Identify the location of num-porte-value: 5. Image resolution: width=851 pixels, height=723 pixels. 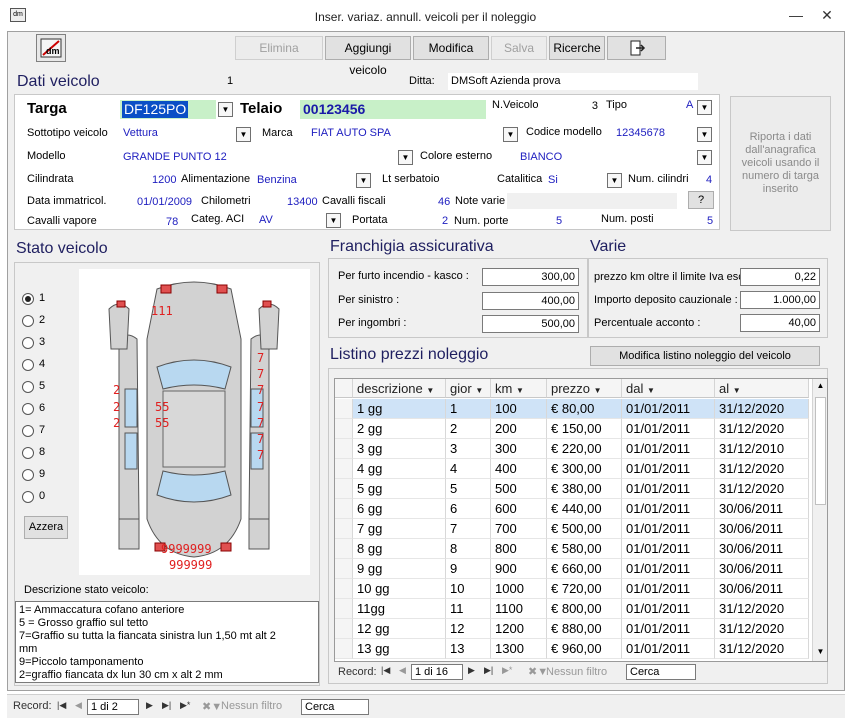
(559, 221).